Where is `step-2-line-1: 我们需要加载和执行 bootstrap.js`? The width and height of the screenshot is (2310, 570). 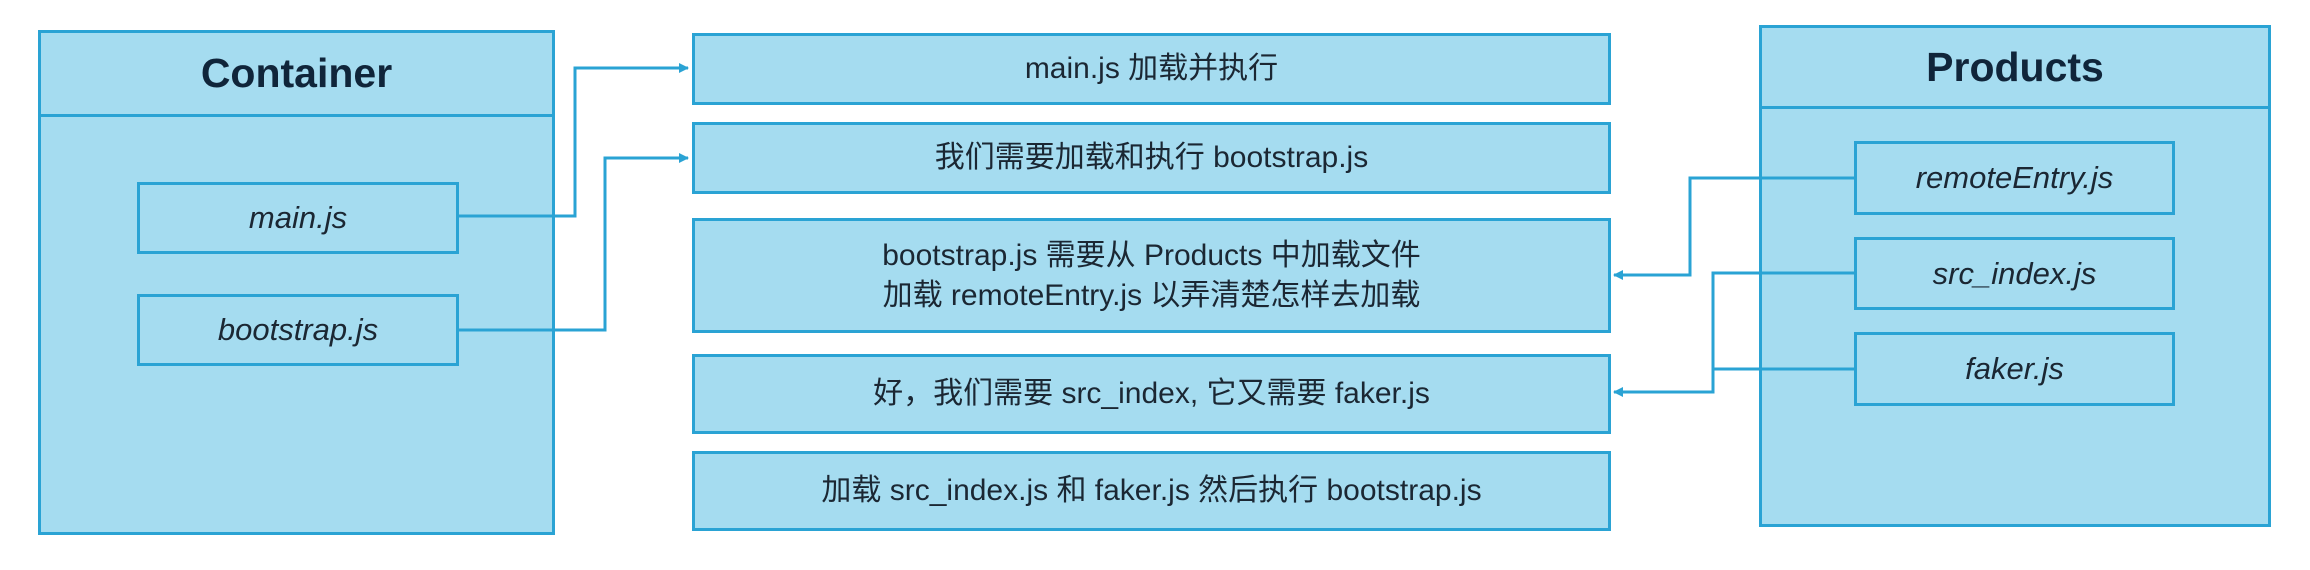
step-2-line-1: 我们需要加载和执行 bootstrap.js is located at coordinates (1151, 157).